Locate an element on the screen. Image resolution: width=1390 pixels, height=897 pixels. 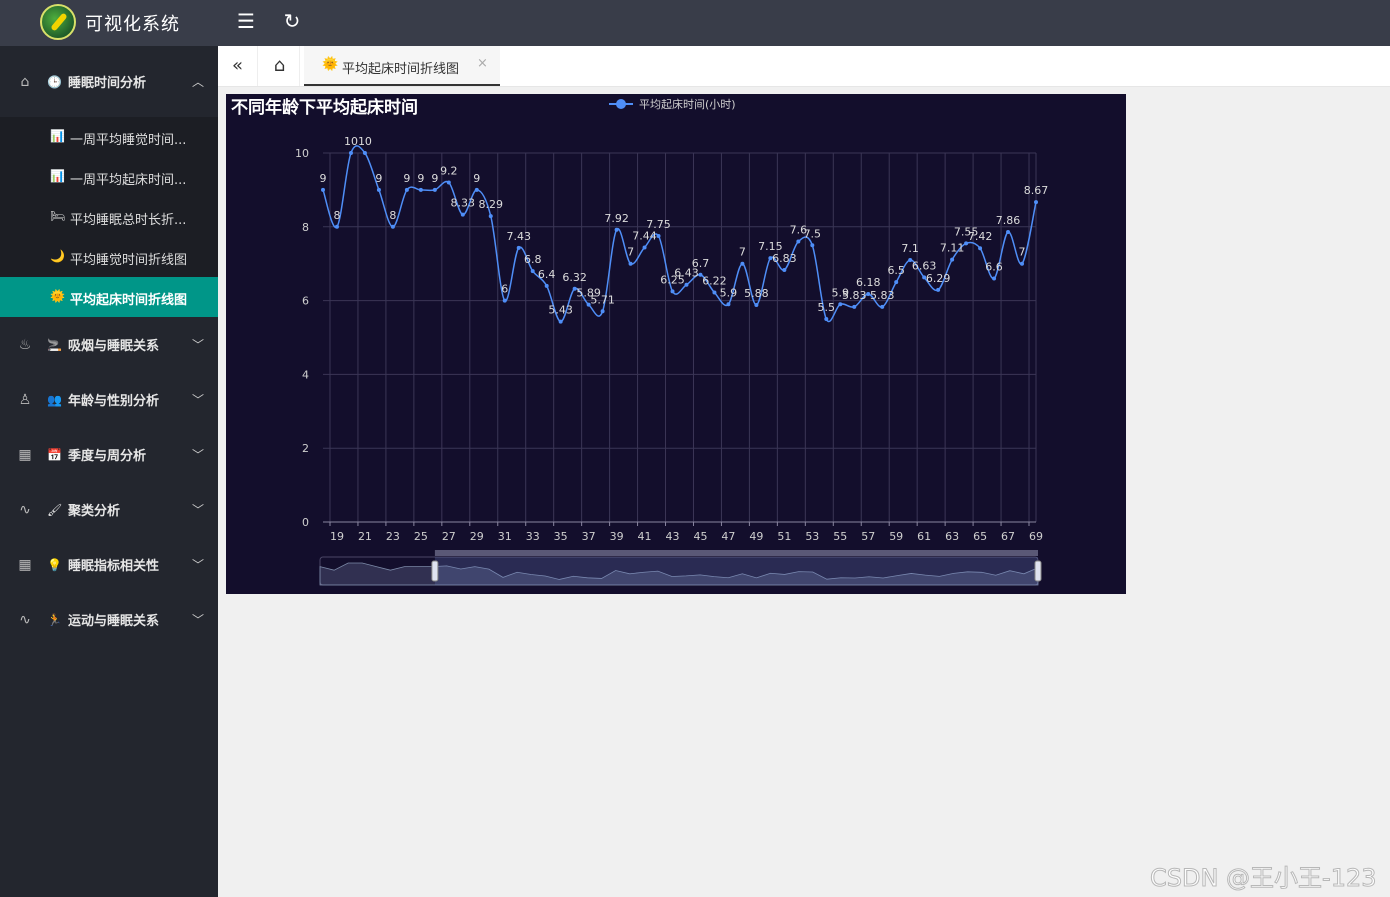
sidebar-group-0: ⌂ 🕒 睡眠时间分析 ︿ is located at coordinates (109, 81).